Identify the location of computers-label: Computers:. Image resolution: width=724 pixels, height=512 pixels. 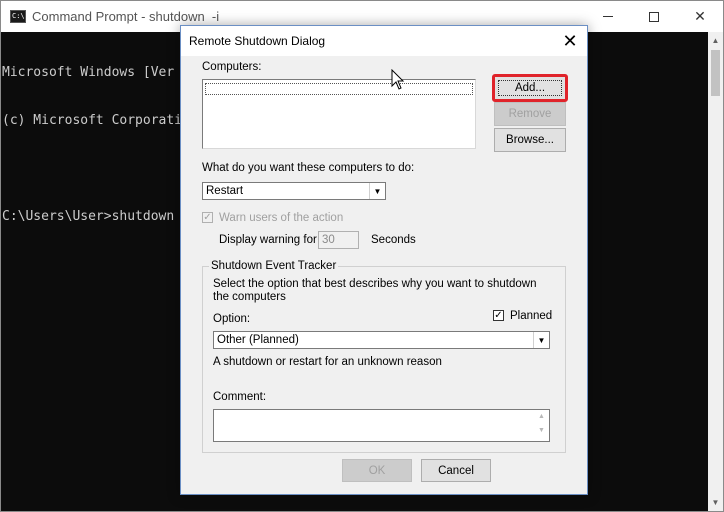
(232, 67).